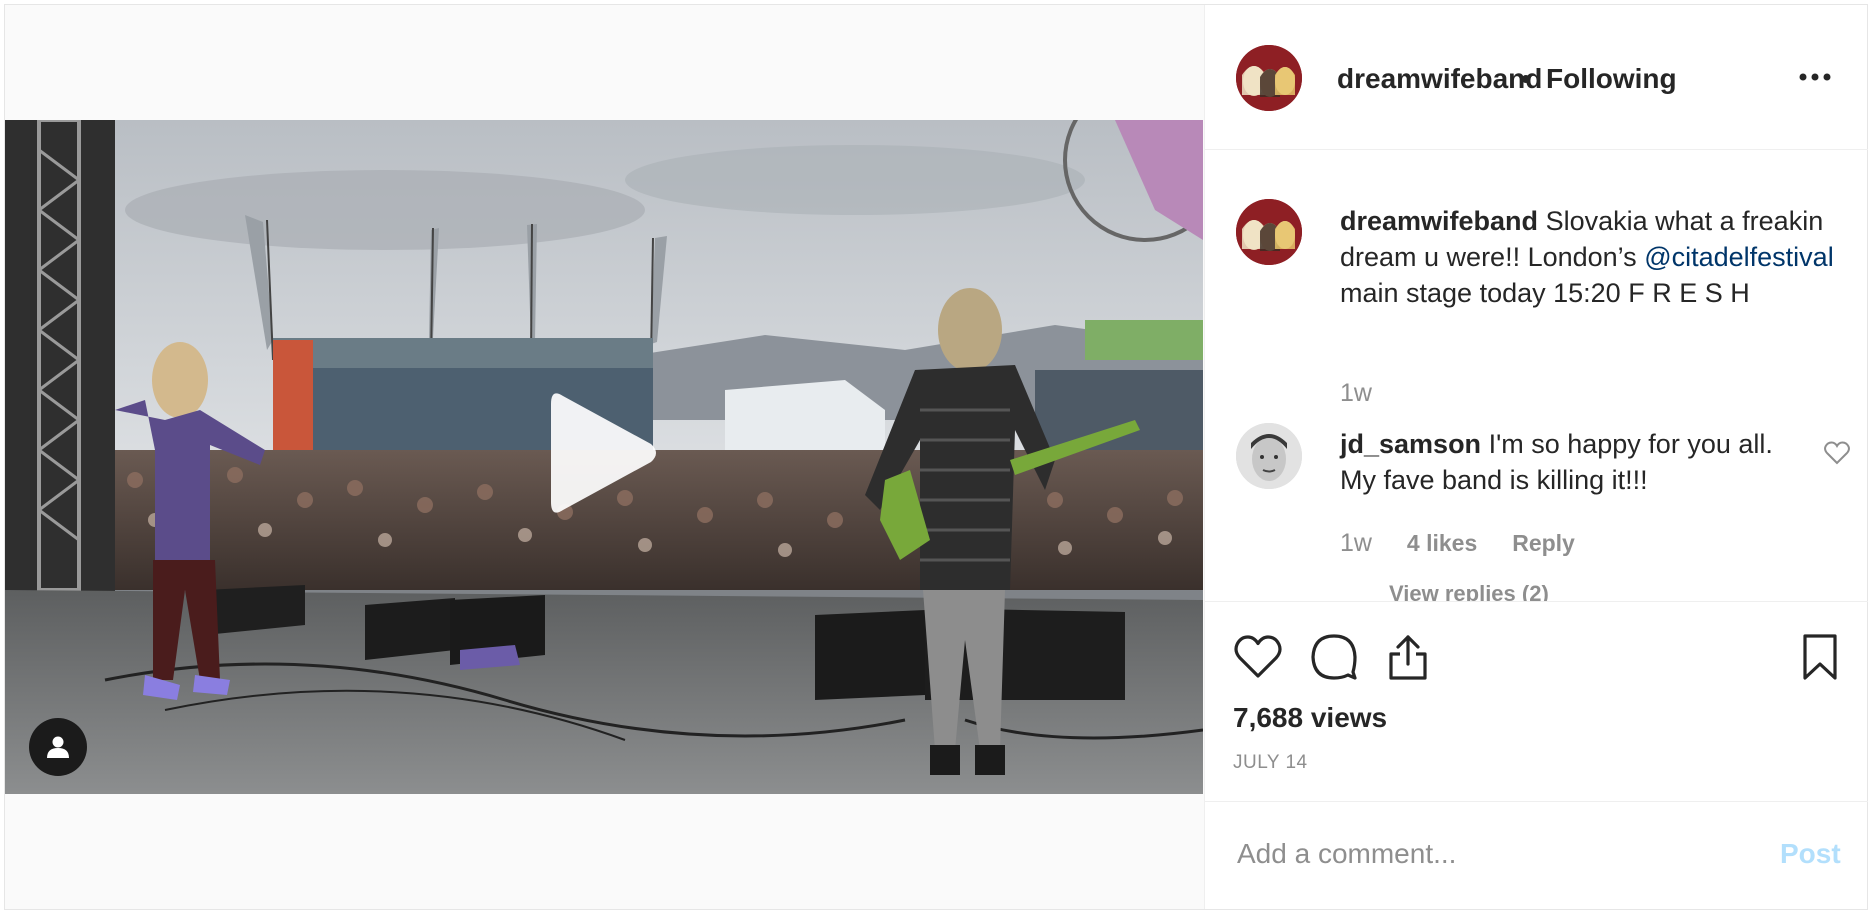 The height and width of the screenshot is (914, 1874). I want to click on user-tag-button, so click(58, 747).